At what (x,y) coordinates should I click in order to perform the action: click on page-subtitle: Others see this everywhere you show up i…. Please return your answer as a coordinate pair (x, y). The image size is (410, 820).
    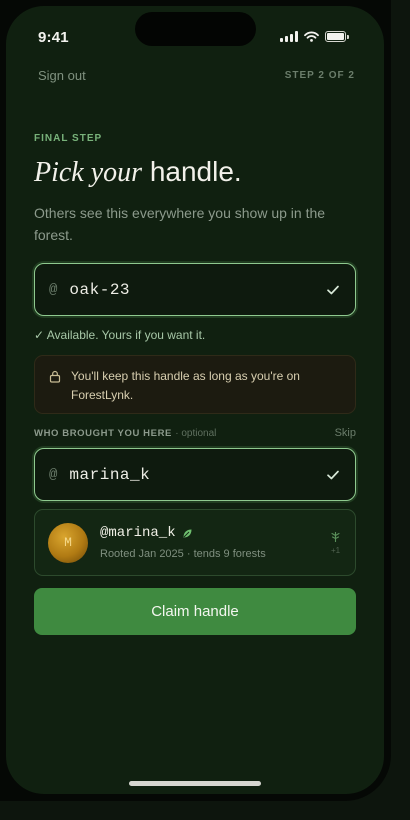
    Looking at the image, I should click on (180, 224).